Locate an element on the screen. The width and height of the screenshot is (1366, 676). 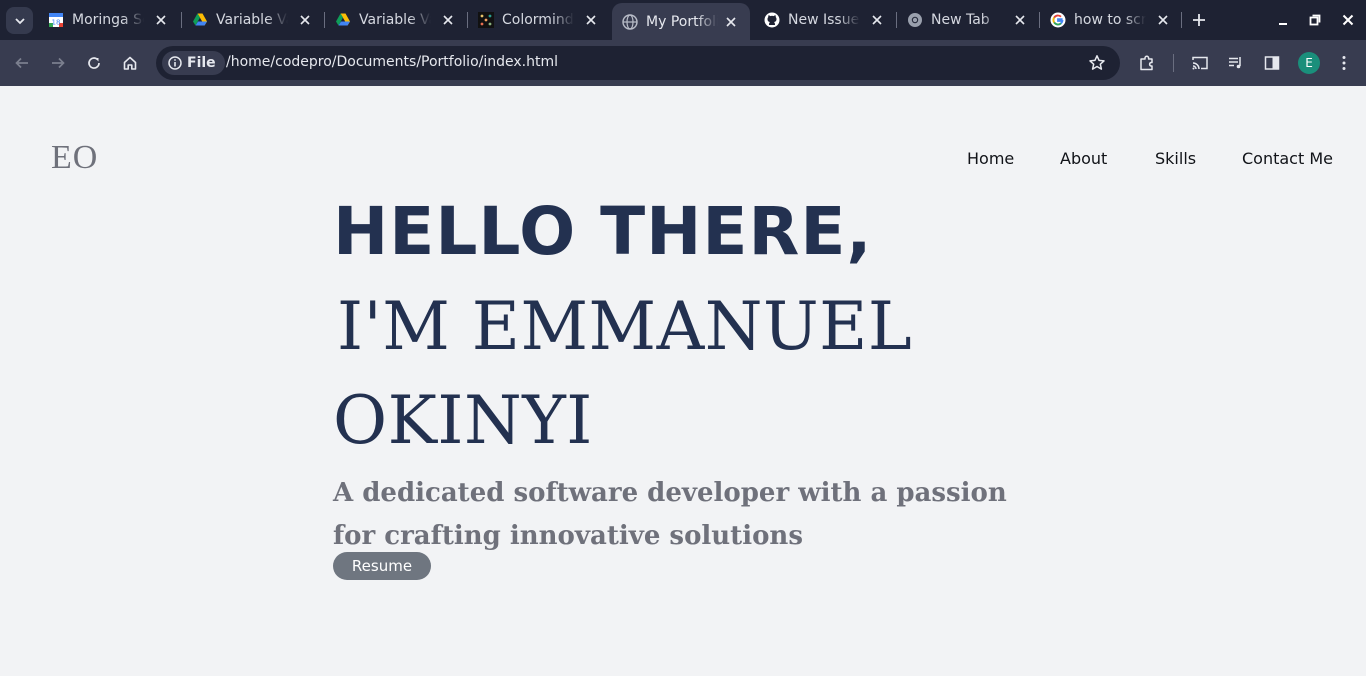
reload-button is located at coordinates (94, 63).